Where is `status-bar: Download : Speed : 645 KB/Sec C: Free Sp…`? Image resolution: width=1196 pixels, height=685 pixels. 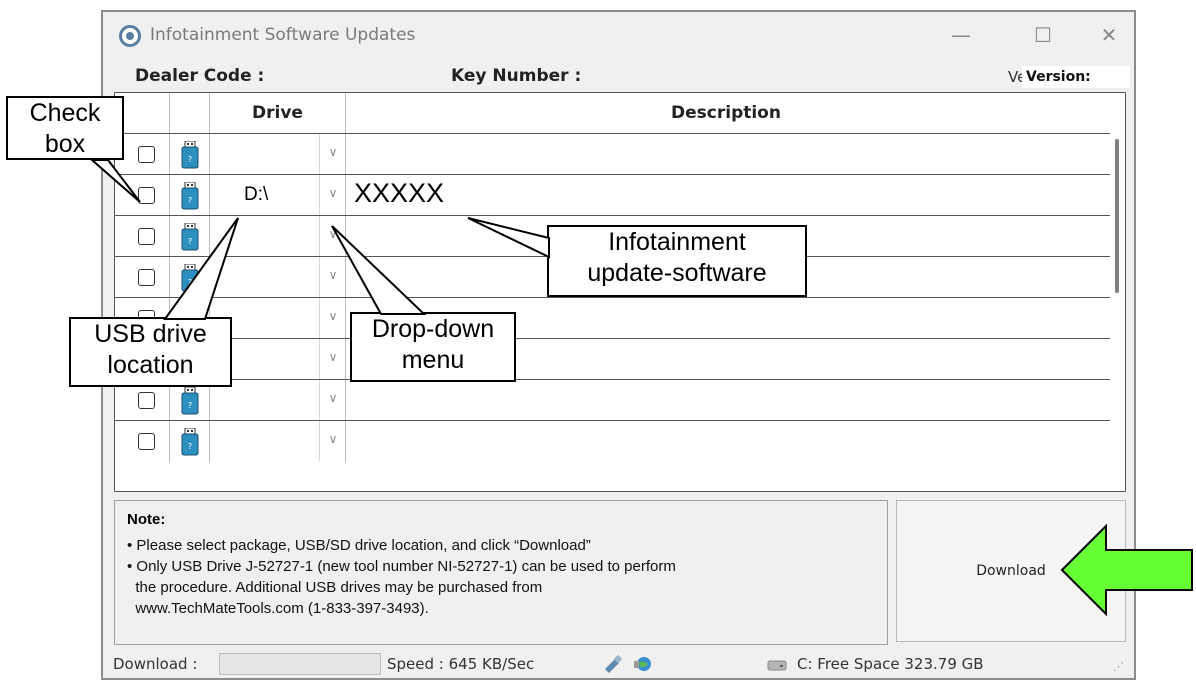
status-bar: Download : Speed : 645 KB/Sec C: Free Sp… is located at coordinates (618, 665).